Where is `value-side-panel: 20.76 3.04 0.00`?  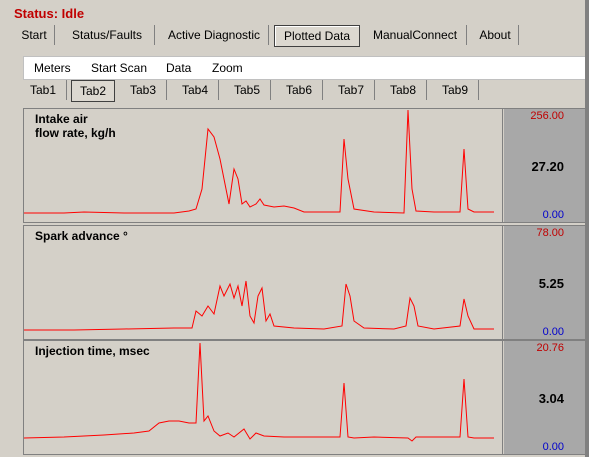 value-side-panel: 20.76 3.04 0.00 is located at coordinates (545, 397).